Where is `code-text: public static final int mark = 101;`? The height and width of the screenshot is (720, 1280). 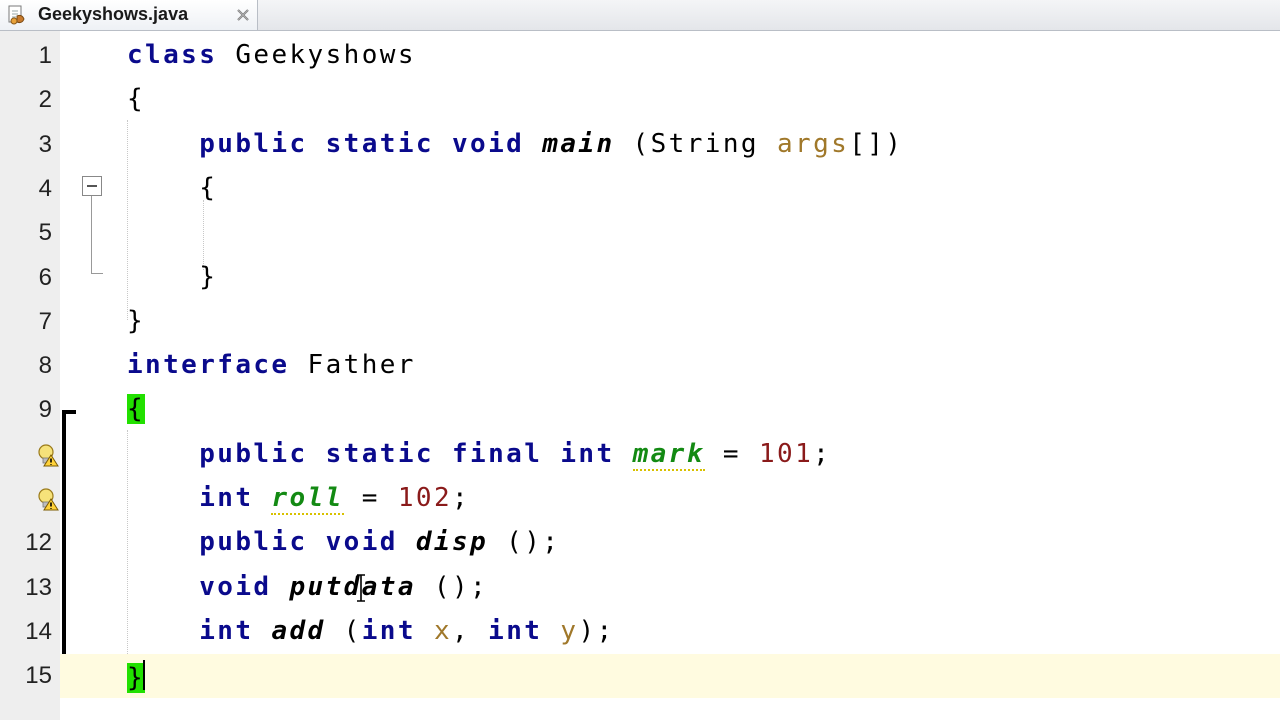 code-text: public static final int mark = 101; is located at coordinates (479, 454).